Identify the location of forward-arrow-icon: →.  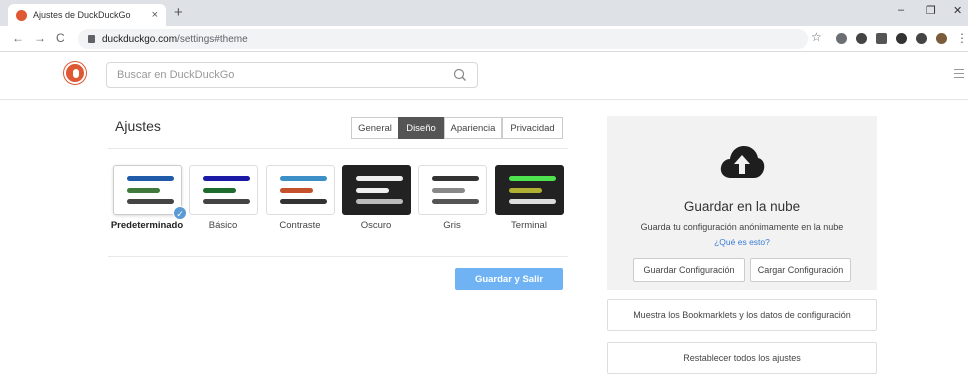
(40, 38).